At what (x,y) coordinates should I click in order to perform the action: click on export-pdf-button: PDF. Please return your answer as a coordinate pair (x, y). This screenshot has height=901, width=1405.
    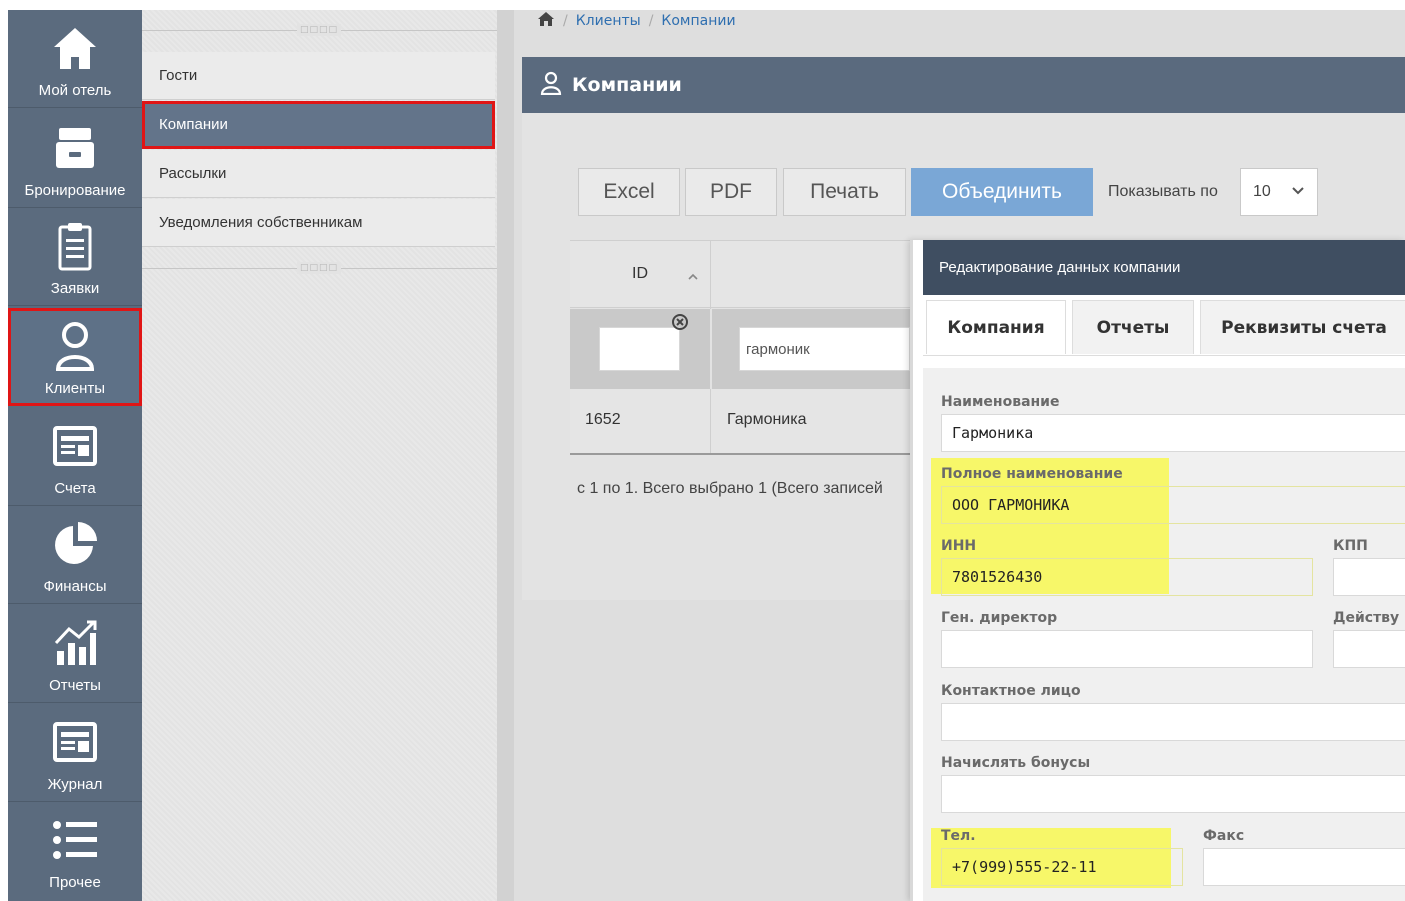
    Looking at the image, I should click on (731, 192).